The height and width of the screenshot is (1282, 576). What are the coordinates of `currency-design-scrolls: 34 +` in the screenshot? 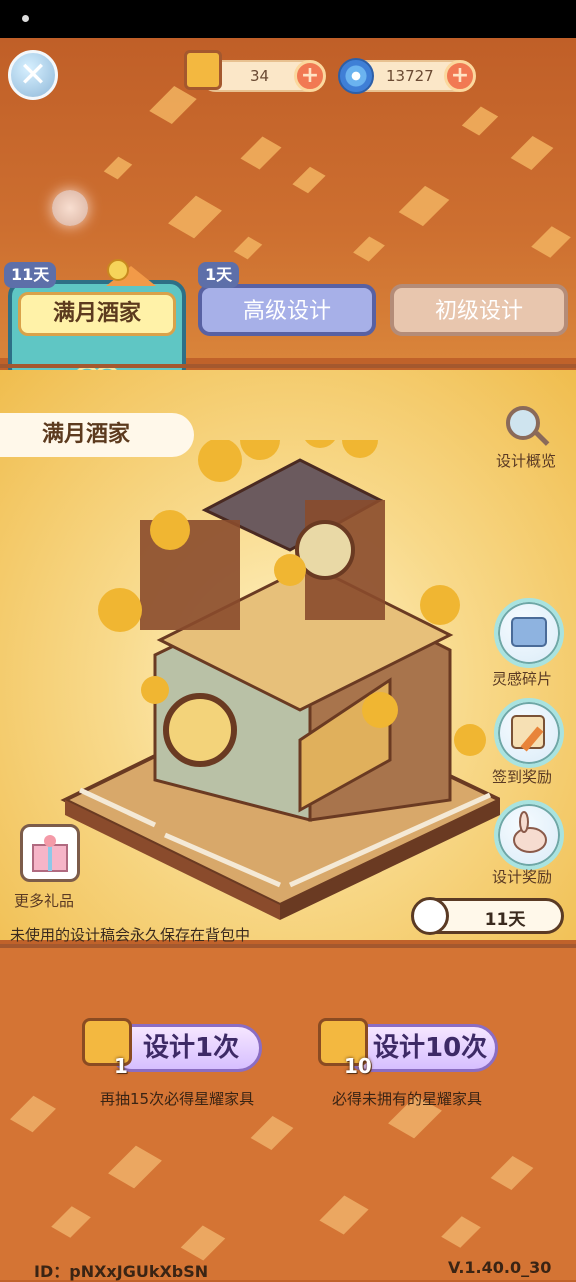 It's located at (255, 71).